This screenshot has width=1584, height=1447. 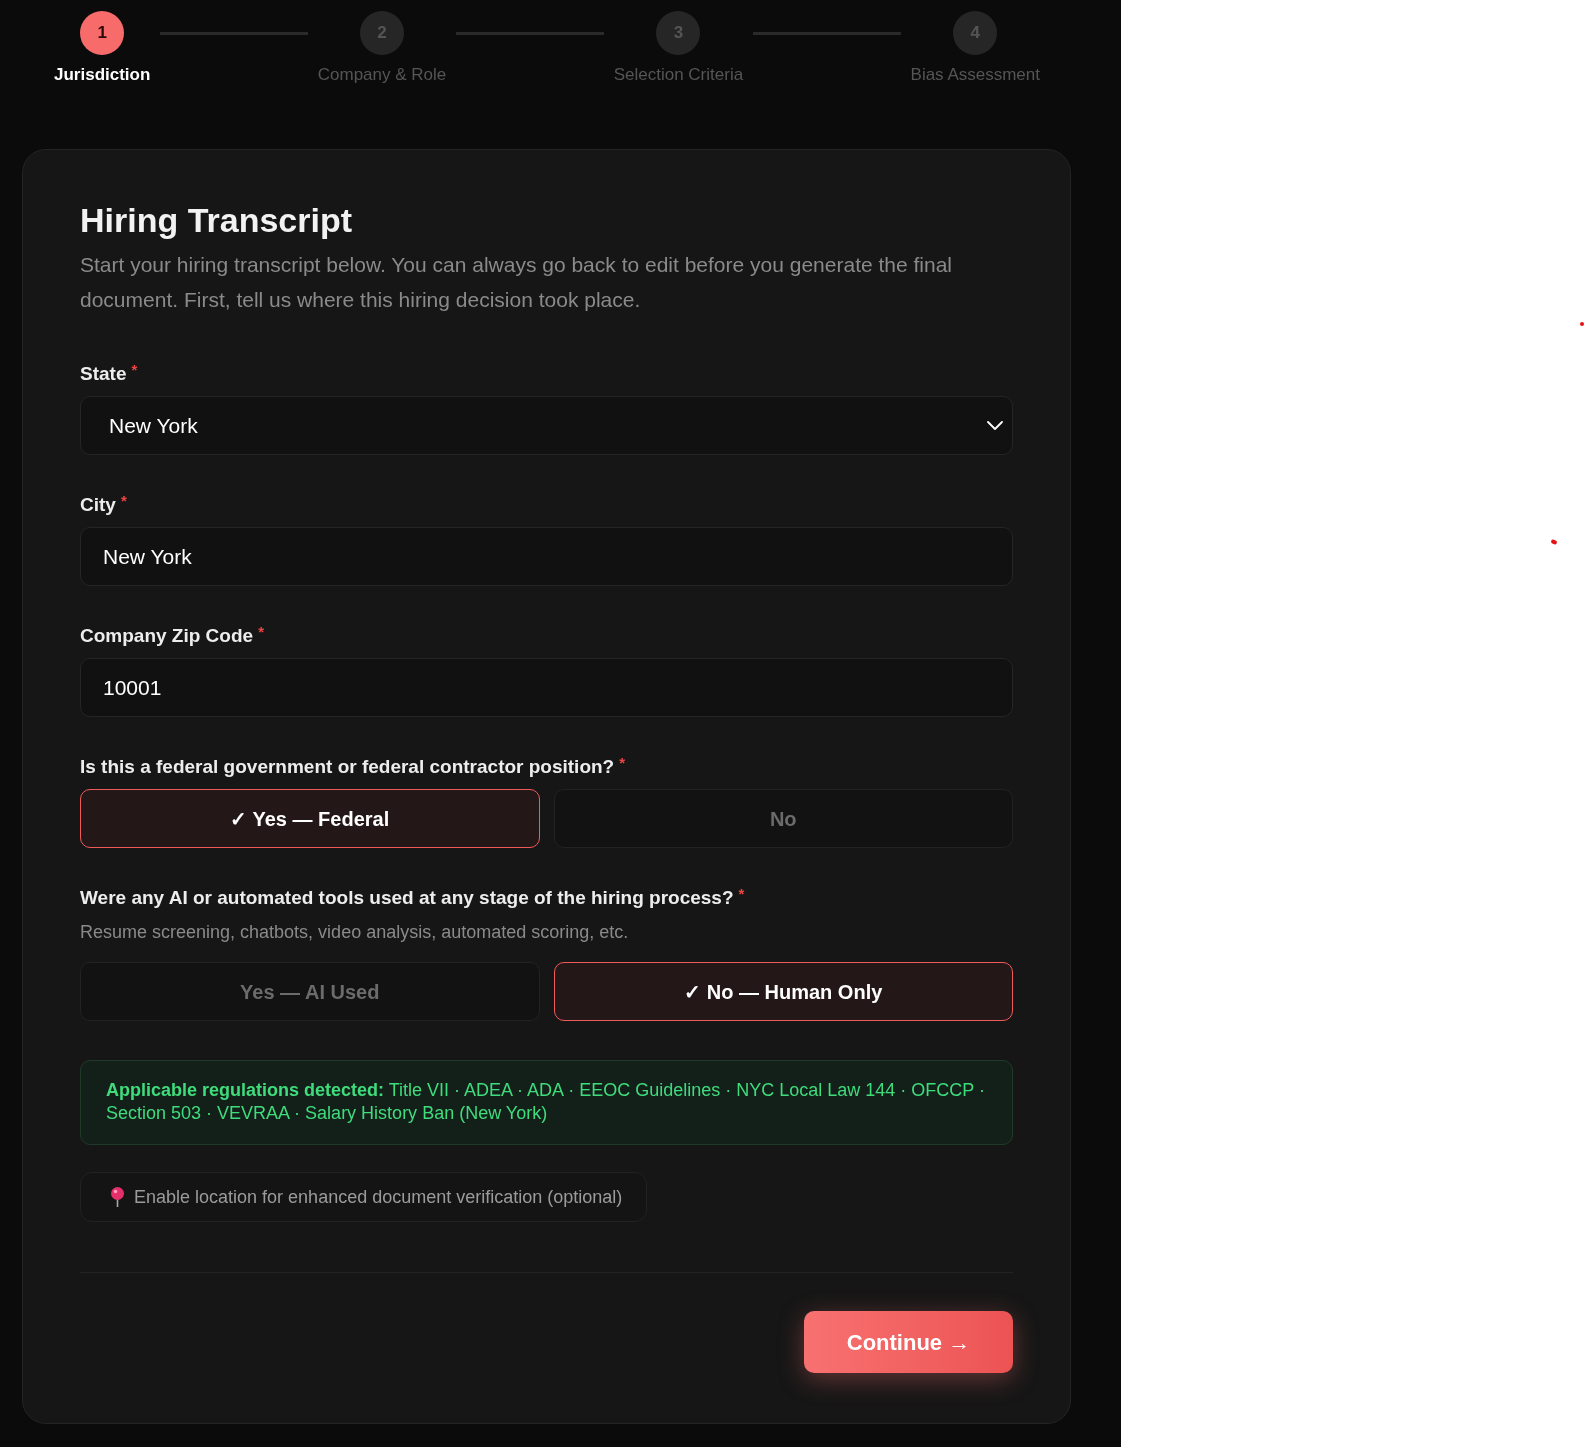 What do you see at coordinates (783, 991) in the screenshot?
I see `option-button: ✓ No — Human Only` at bounding box center [783, 991].